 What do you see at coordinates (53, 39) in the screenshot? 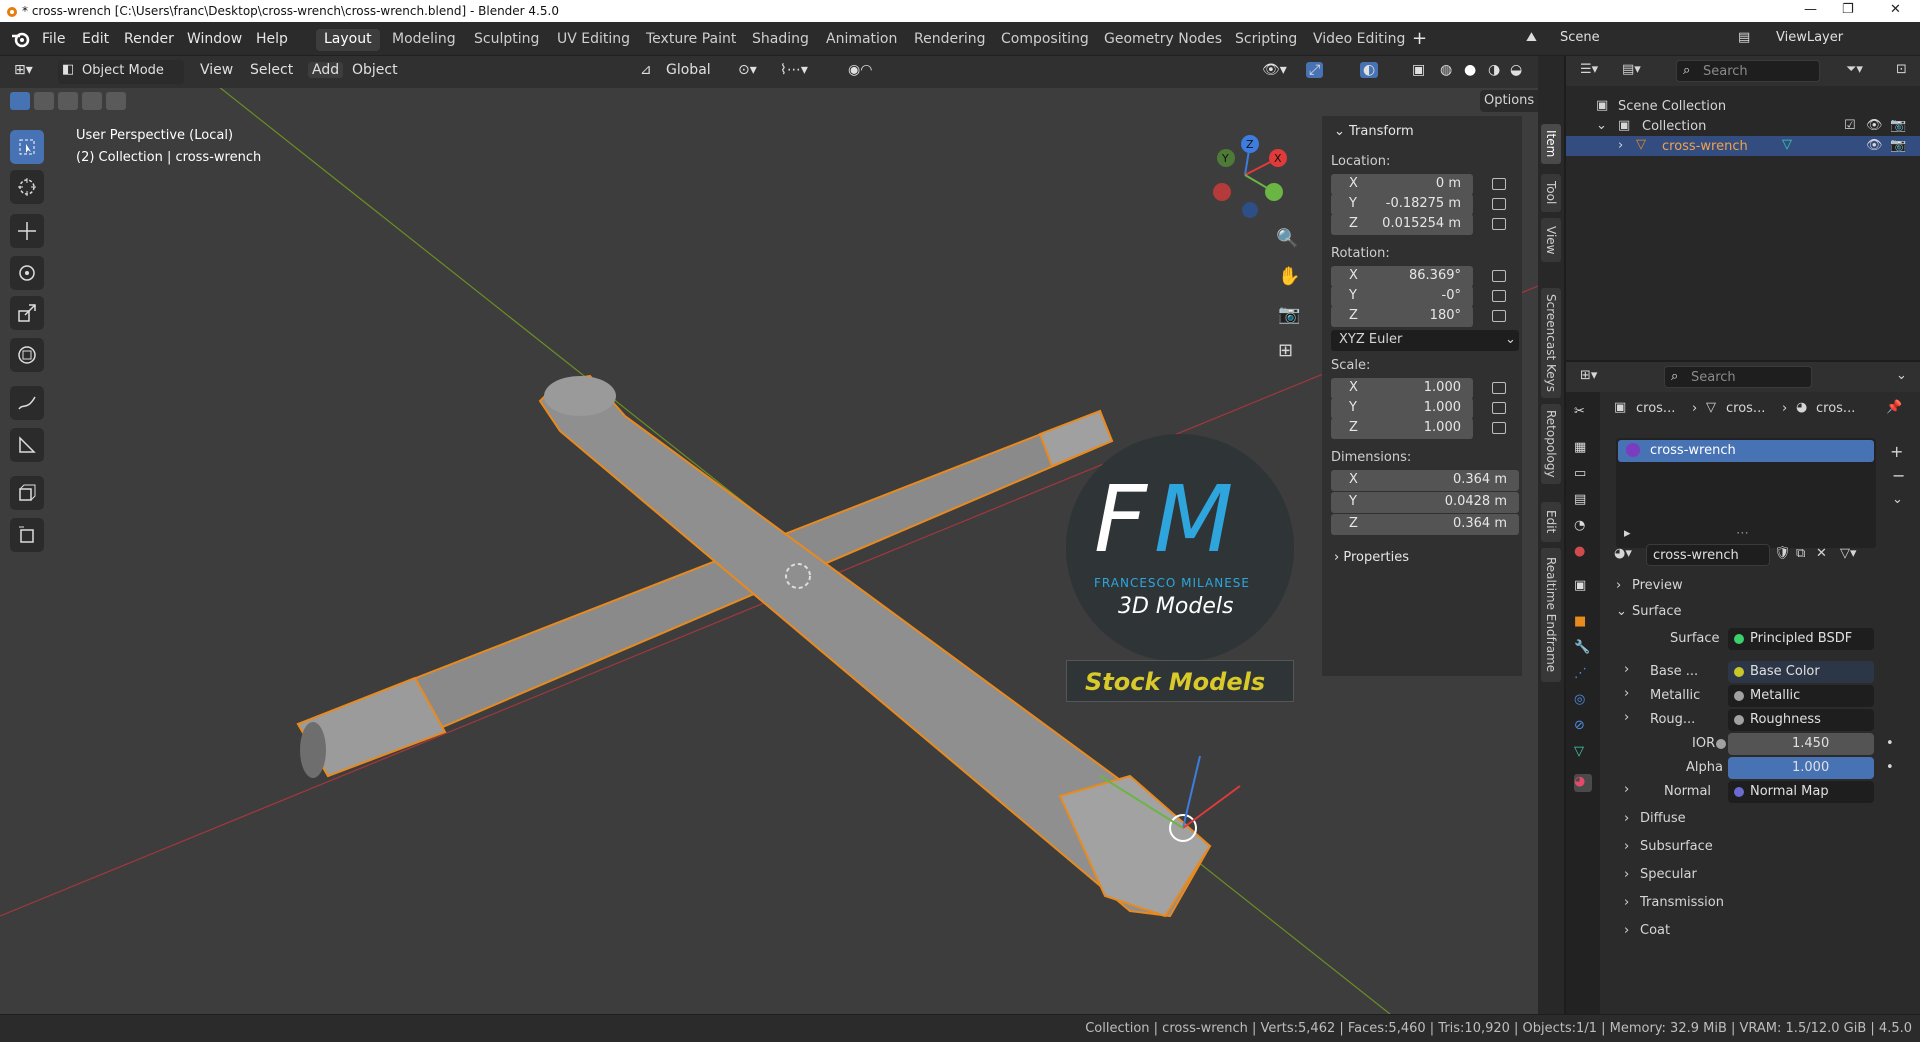
I see `menu-file: File` at bounding box center [53, 39].